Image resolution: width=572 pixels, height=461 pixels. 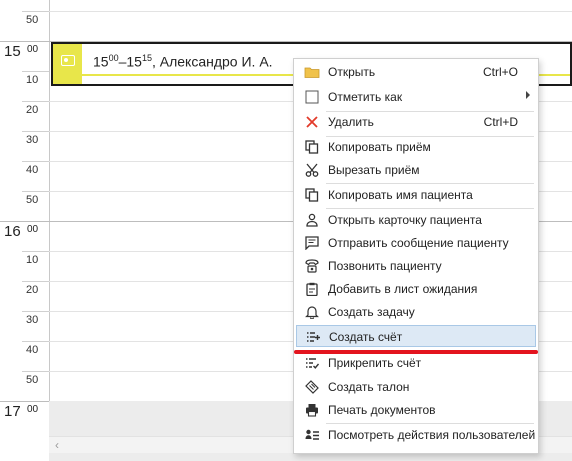 I want to click on user-list-icon, so click(x=312, y=435).